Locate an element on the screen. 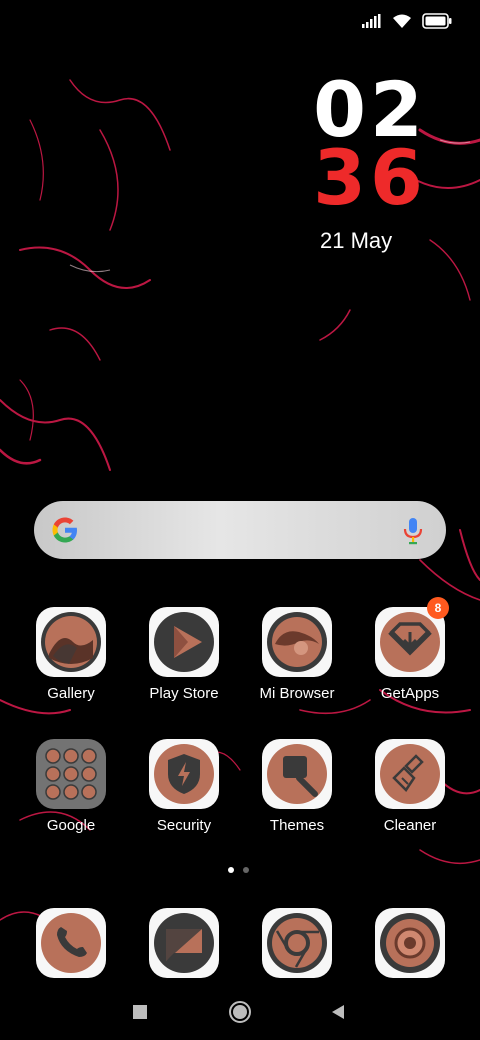 The image size is (480, 1040). google-folder-icon is located at coordinates (71, 774).